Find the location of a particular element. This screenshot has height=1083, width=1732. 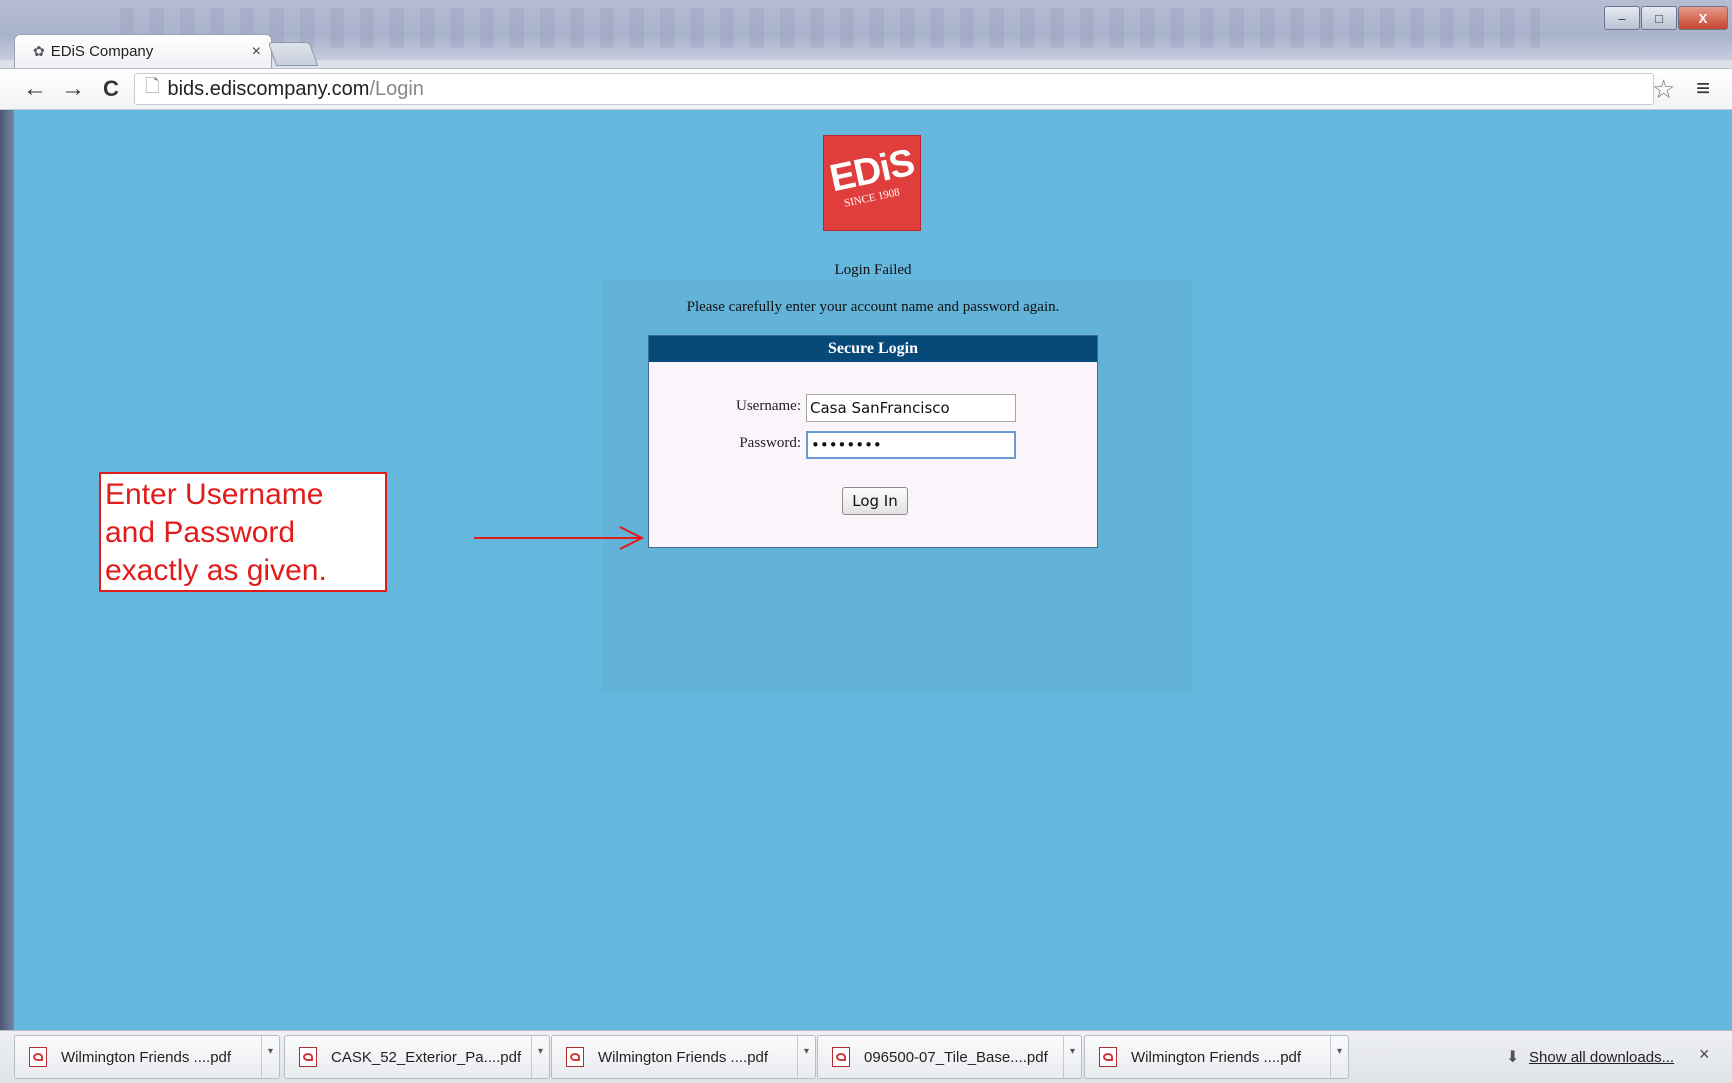

login-failed-message: Login Failed is located at coordinates (873, 270).